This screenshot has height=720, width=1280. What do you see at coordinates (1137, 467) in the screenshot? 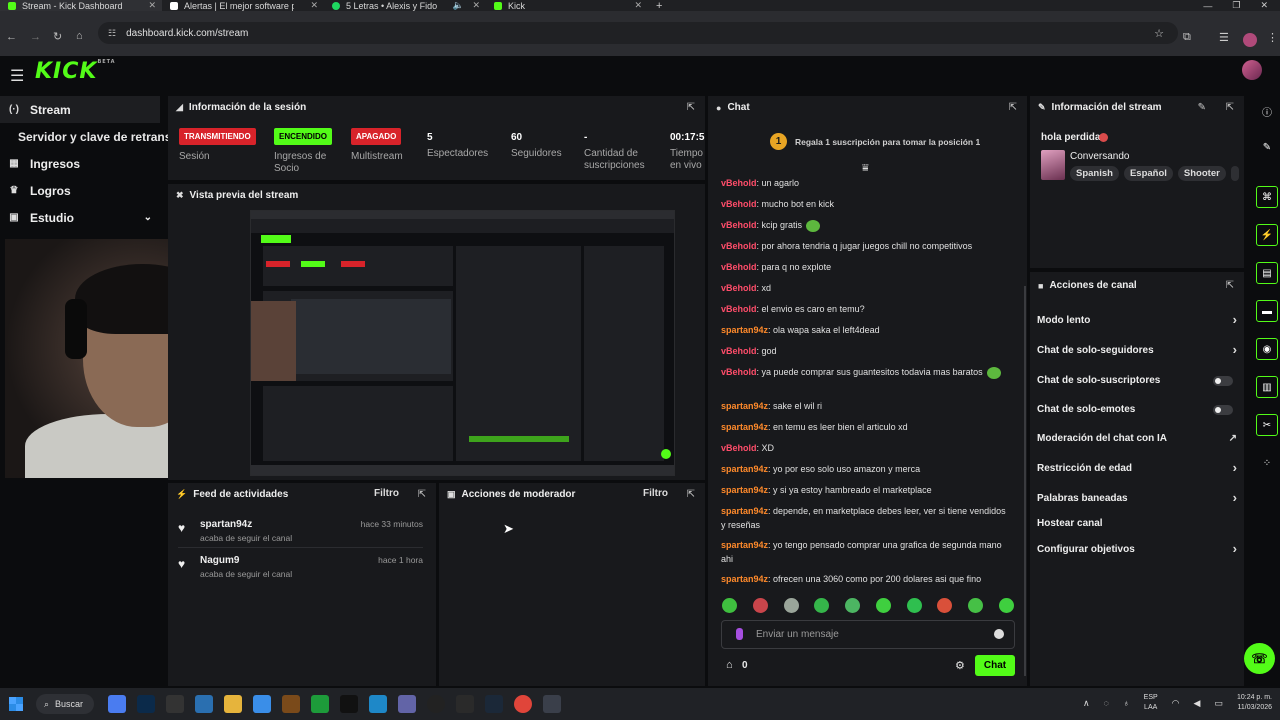
I see `channel-action-item: Restricción de edad ›` at bounding box center [1137, 467].